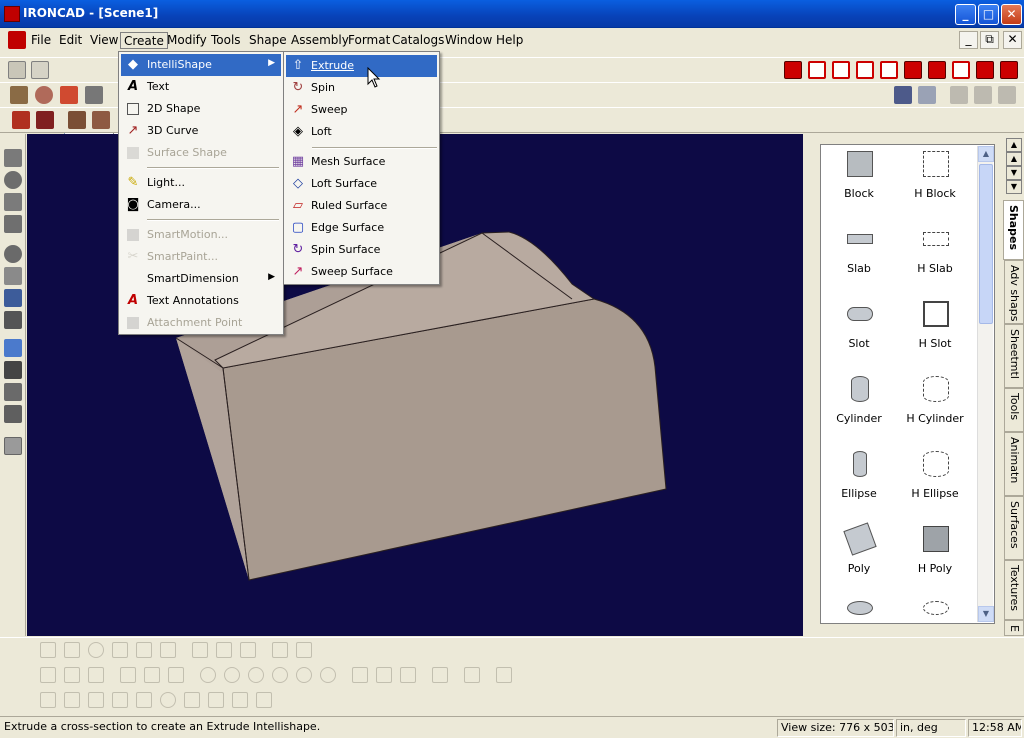  Describe the element at coordinates (913, 70) in the screenshot. I see `view-cube-right-icon` at that location.